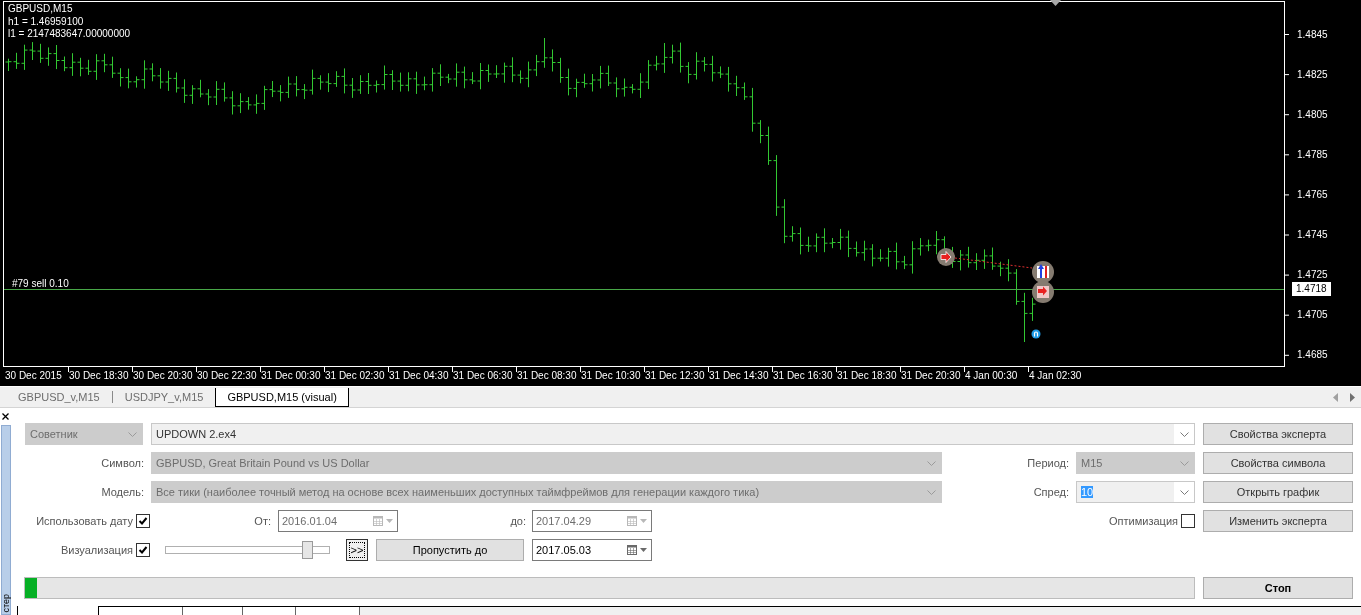 This screenshot has width=1361, height=615. Describe the element at coordinates (357, 550) in the screenshot. I see `step-button: >>` at that location.